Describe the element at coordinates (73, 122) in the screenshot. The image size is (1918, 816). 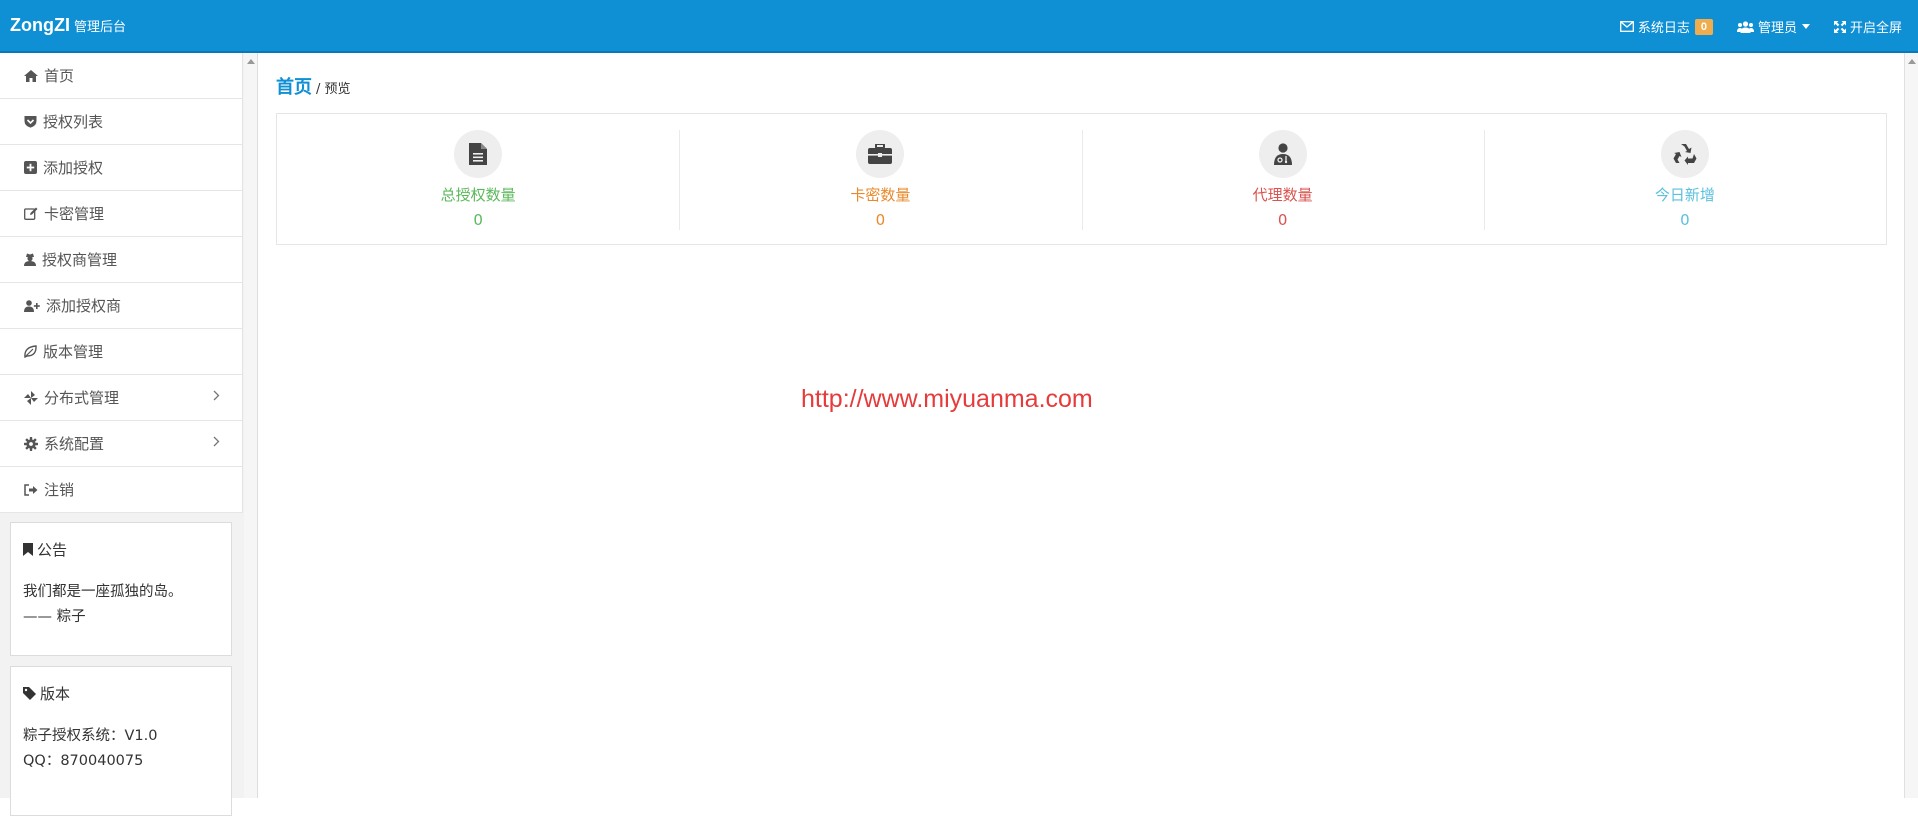
I see `sidebar-item-label: 授权列表` at that location.